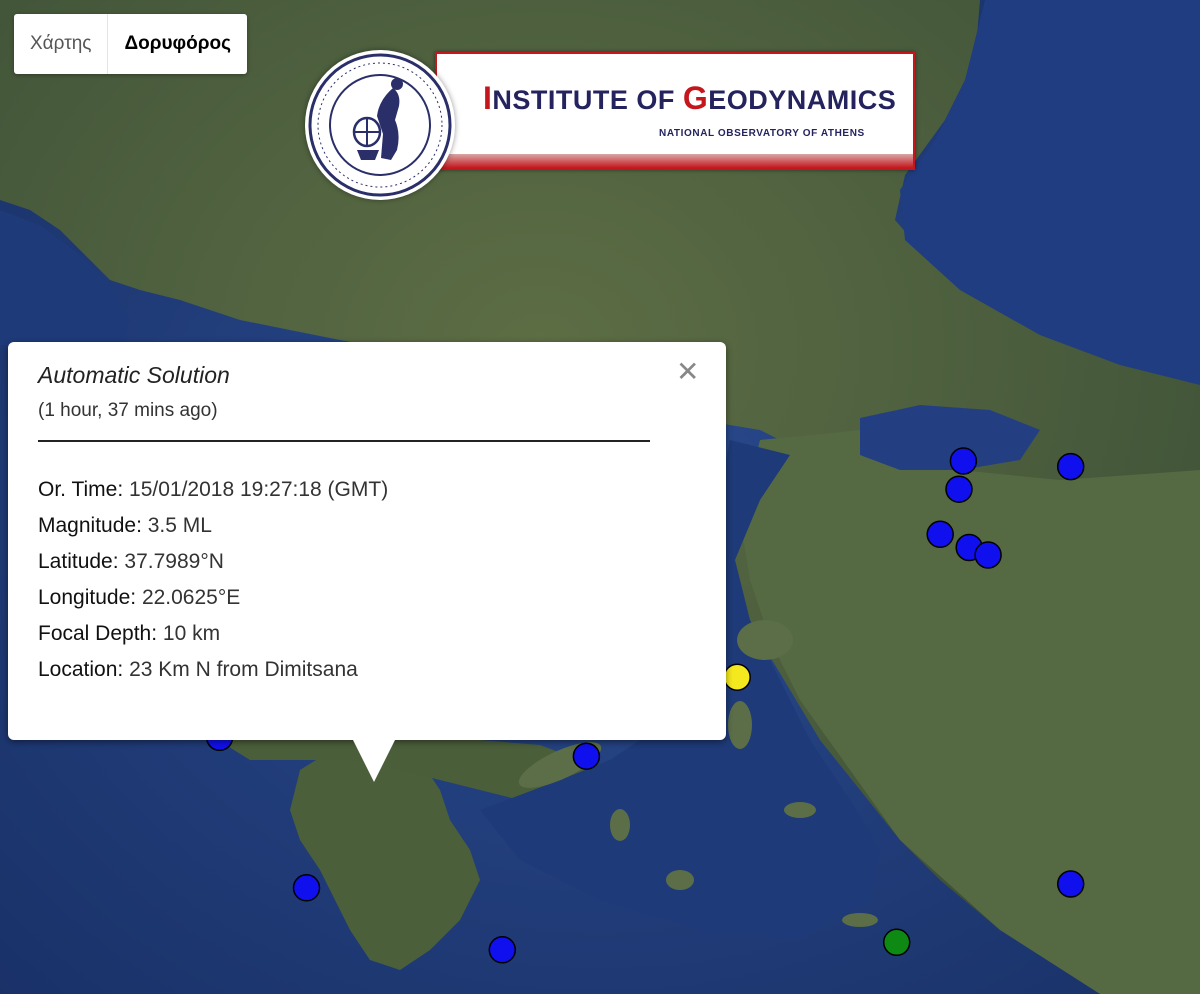 The height and width of the screenshot is (994, 1200). Describe the element at coordinates (259, 489) in the screenshot. I see `origin-time-value: 15/01/2018 19:27:18 (GMT)` at that location.